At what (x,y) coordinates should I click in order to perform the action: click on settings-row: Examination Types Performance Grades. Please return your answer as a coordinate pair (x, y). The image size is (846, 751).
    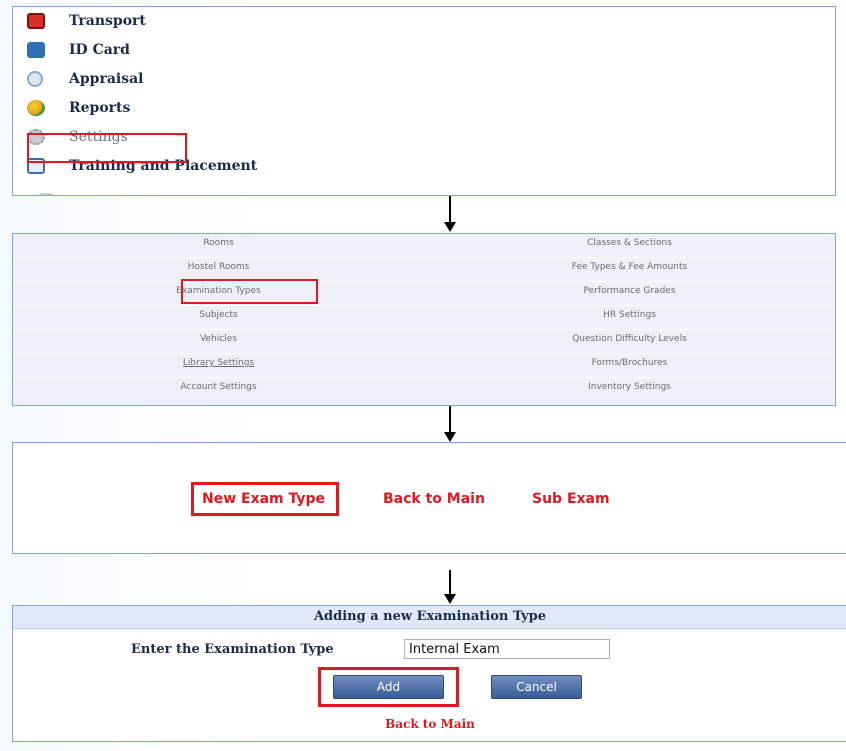
    Looking at the image, I should click on (424, 294).